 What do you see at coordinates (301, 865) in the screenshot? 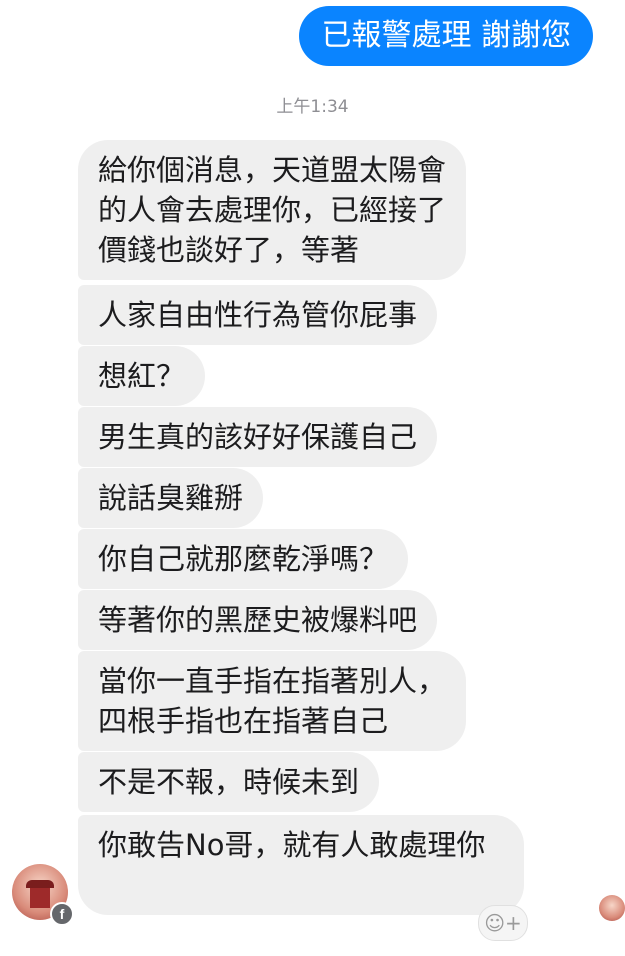
I see `incoming-message-bubble: 你敢告No哥，就有人敢處理你` at bounding box center [301, 865].